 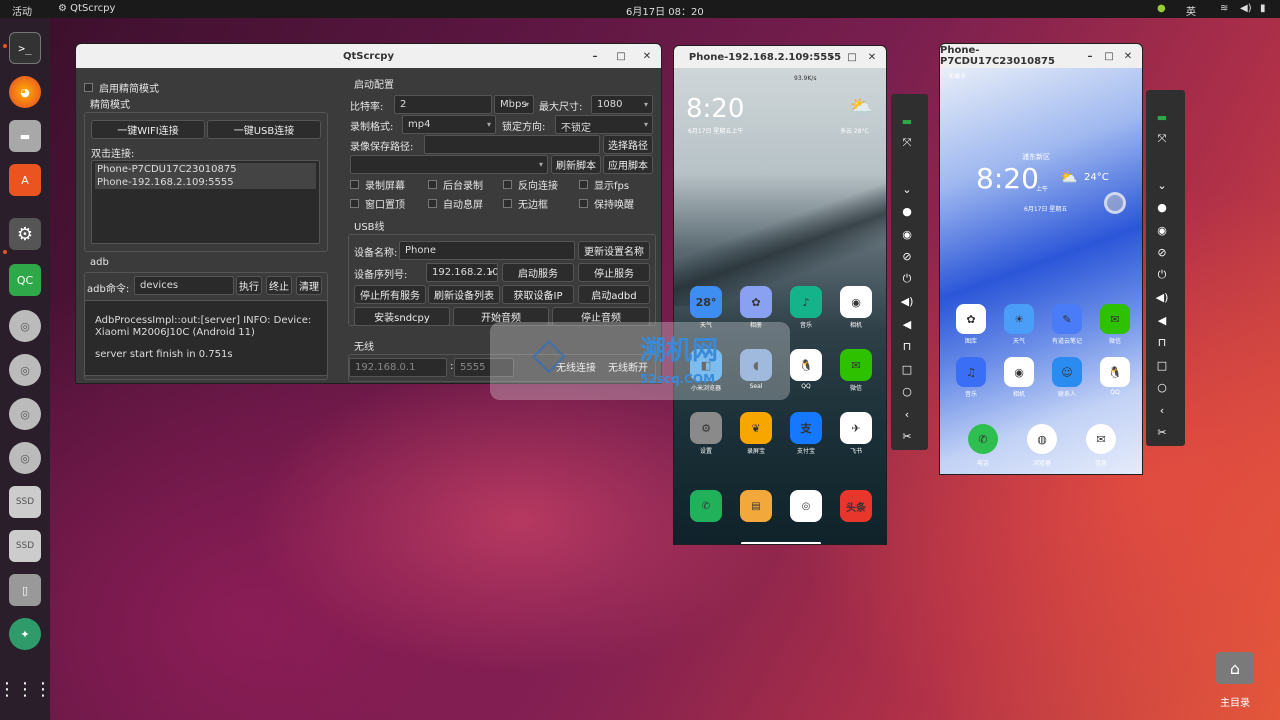 I want to click on network-app-icon: ✦, so click(x=25, y=634).